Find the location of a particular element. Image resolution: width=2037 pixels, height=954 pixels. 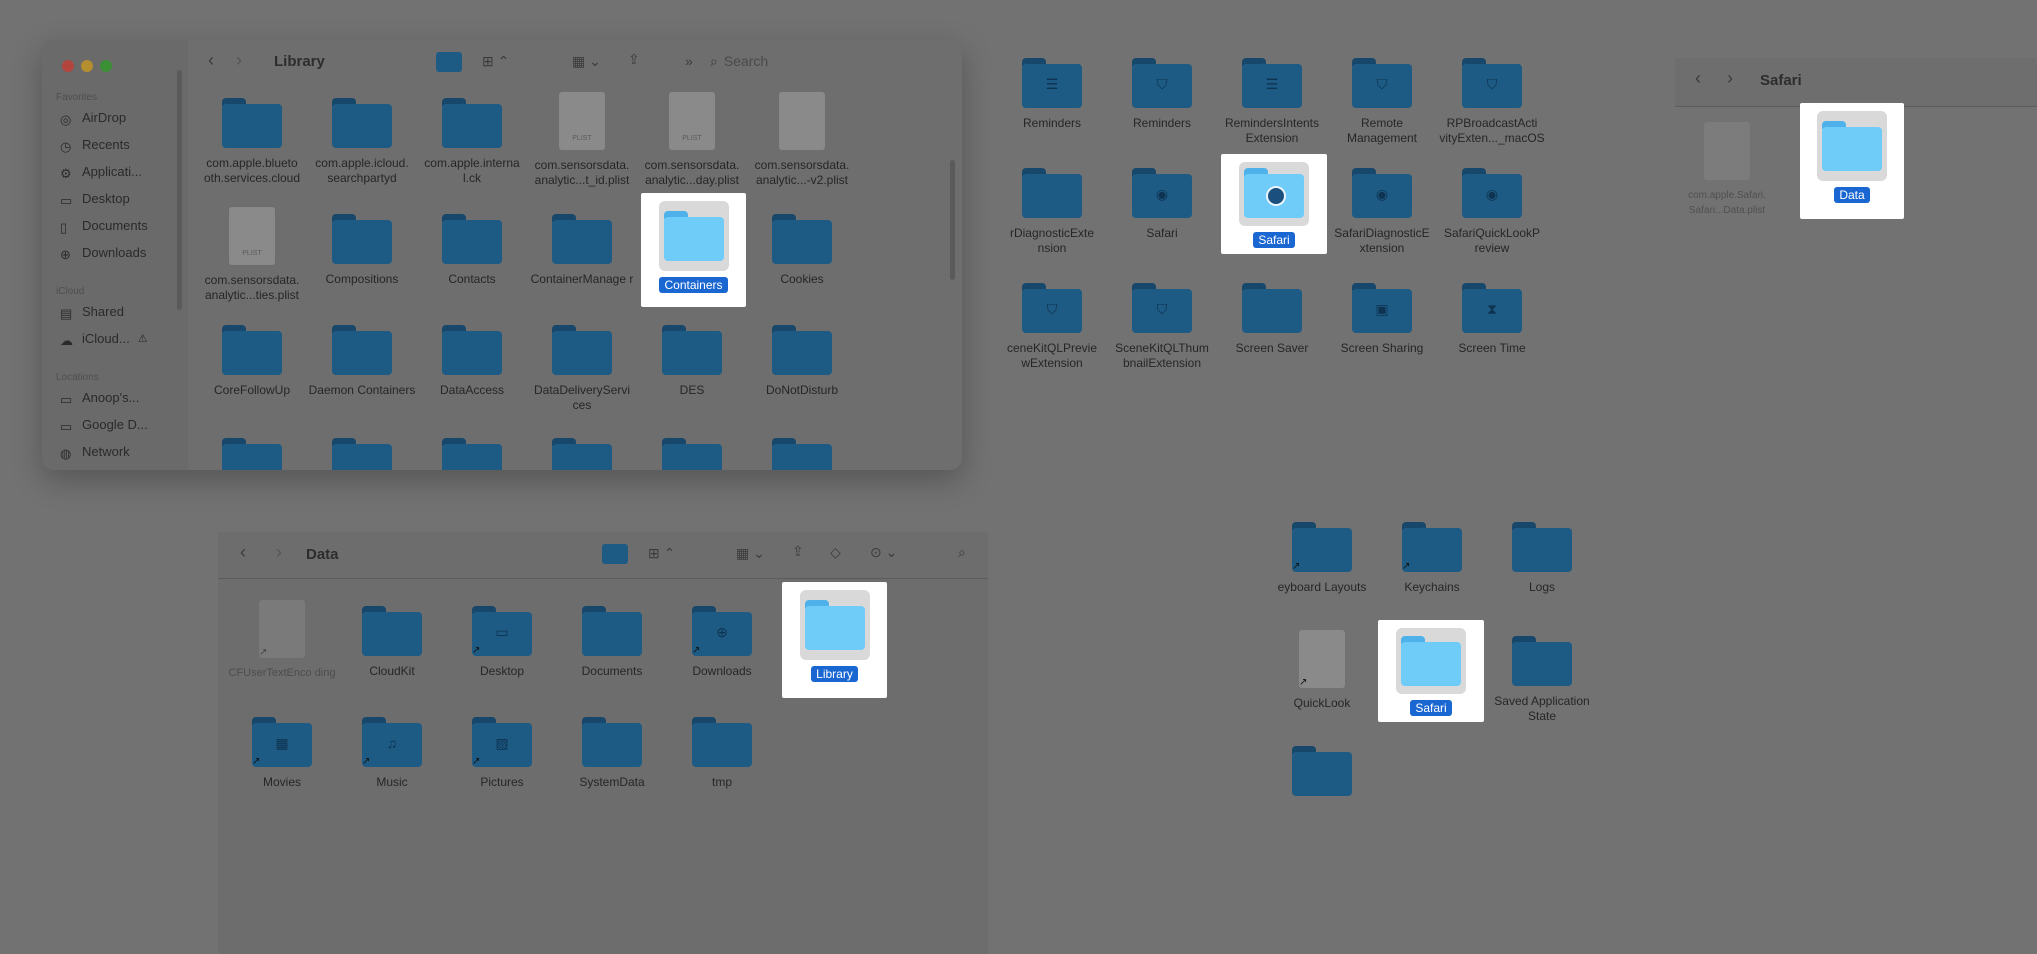

list-item: Cookies is located at coordinates (802, 250).